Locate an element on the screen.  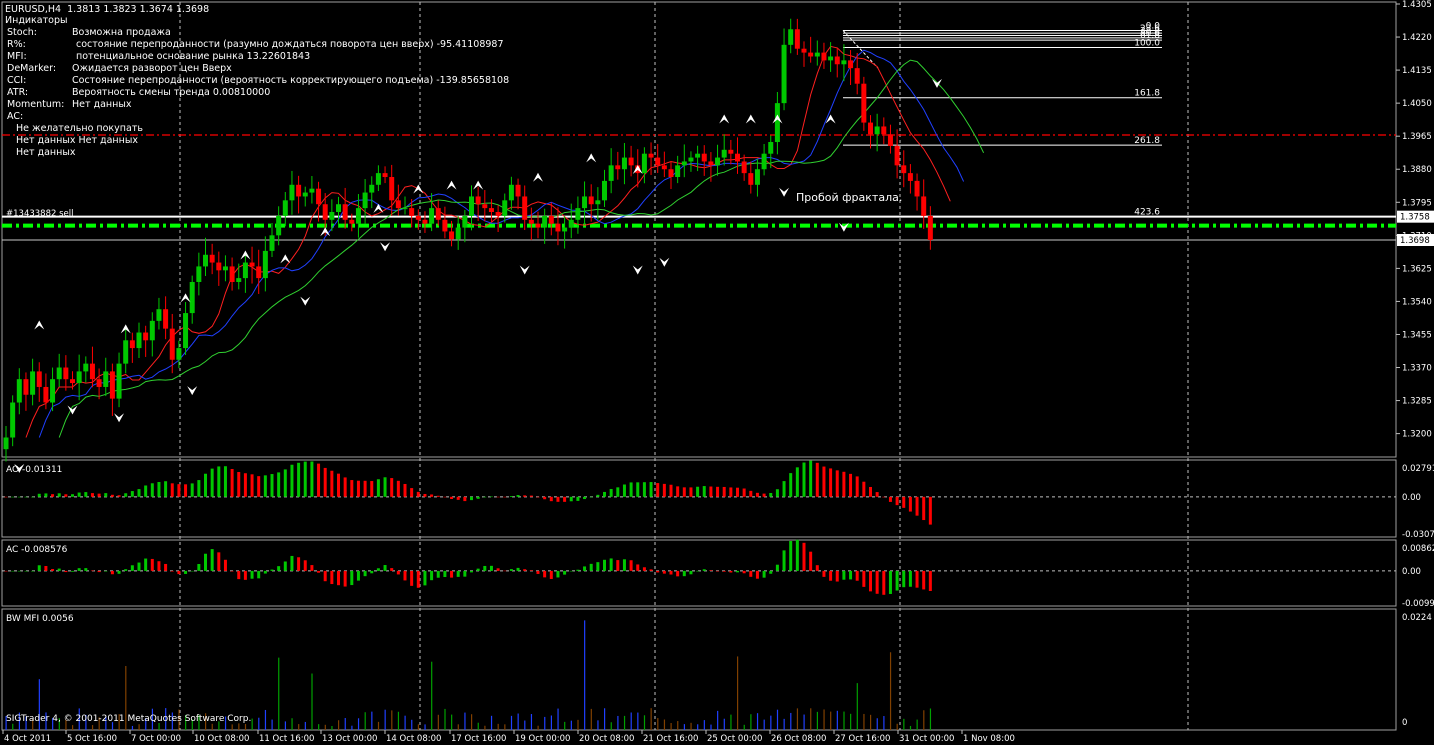
indicator-value: Возможна продажа is located at coordinates (121, 32).